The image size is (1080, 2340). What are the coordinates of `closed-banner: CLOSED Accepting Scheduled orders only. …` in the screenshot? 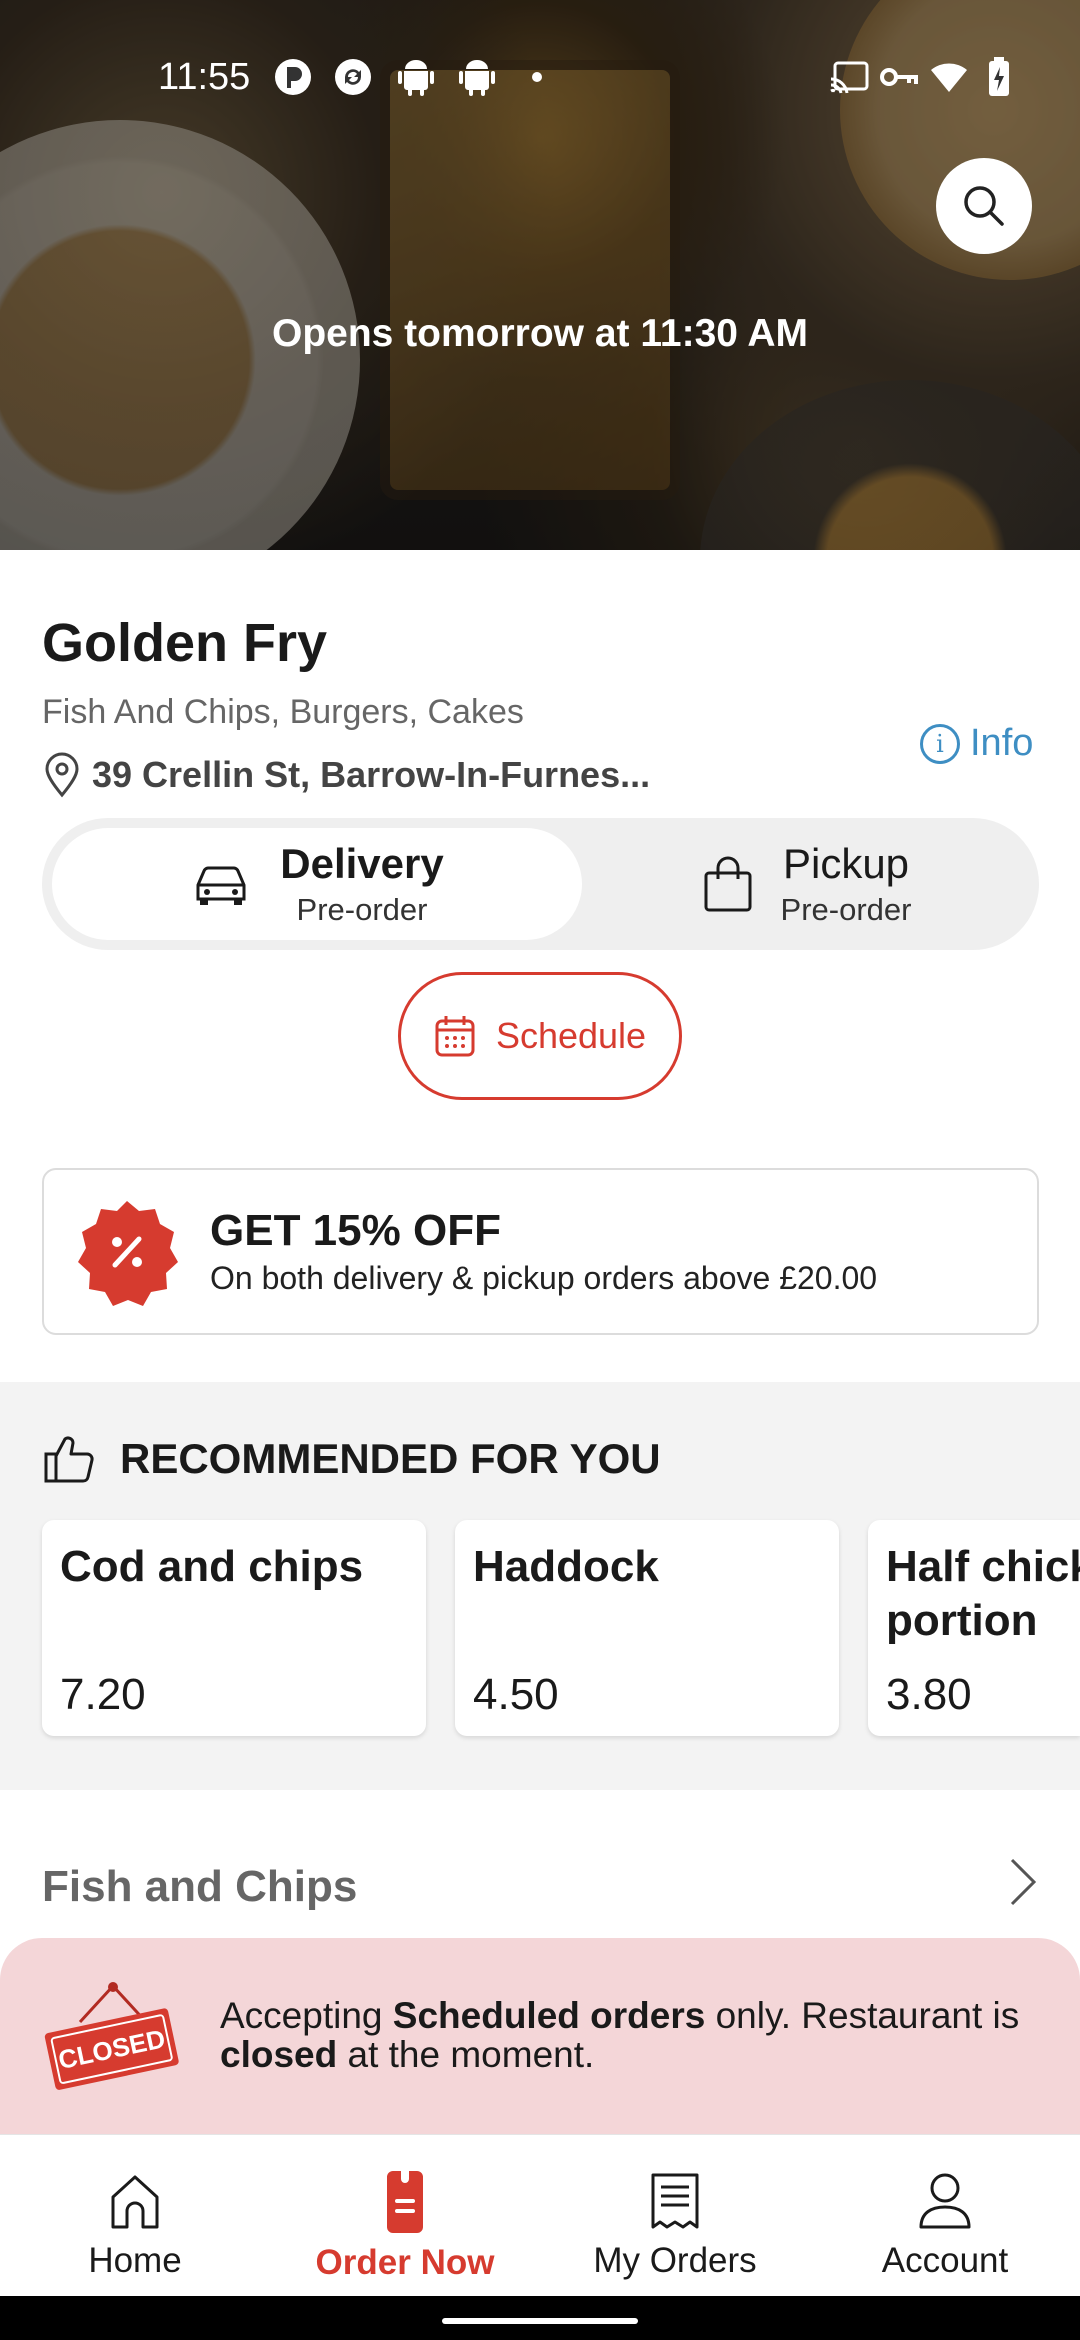 It's located at (540, 2036).